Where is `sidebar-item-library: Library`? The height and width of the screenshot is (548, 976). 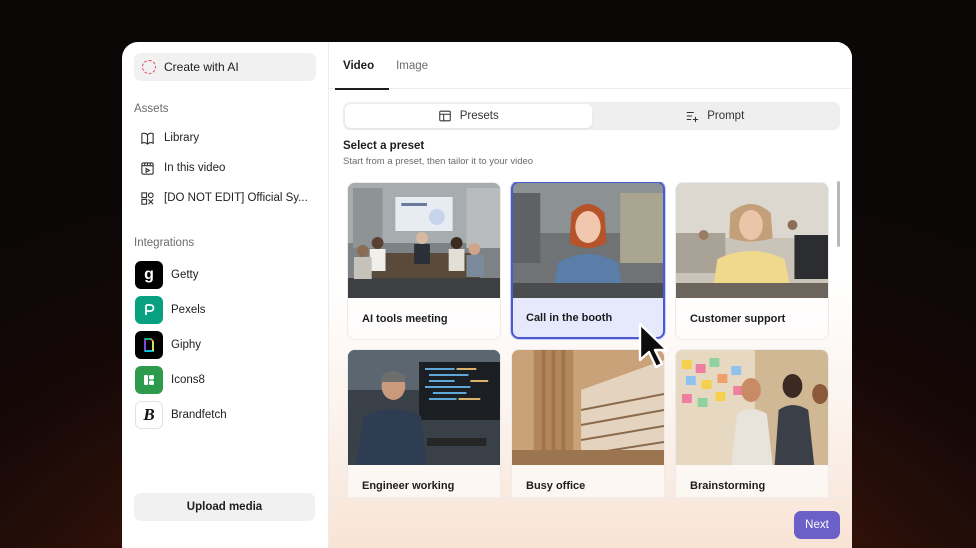
sidebar-item-library: Library is located at coordinates (225, 138).